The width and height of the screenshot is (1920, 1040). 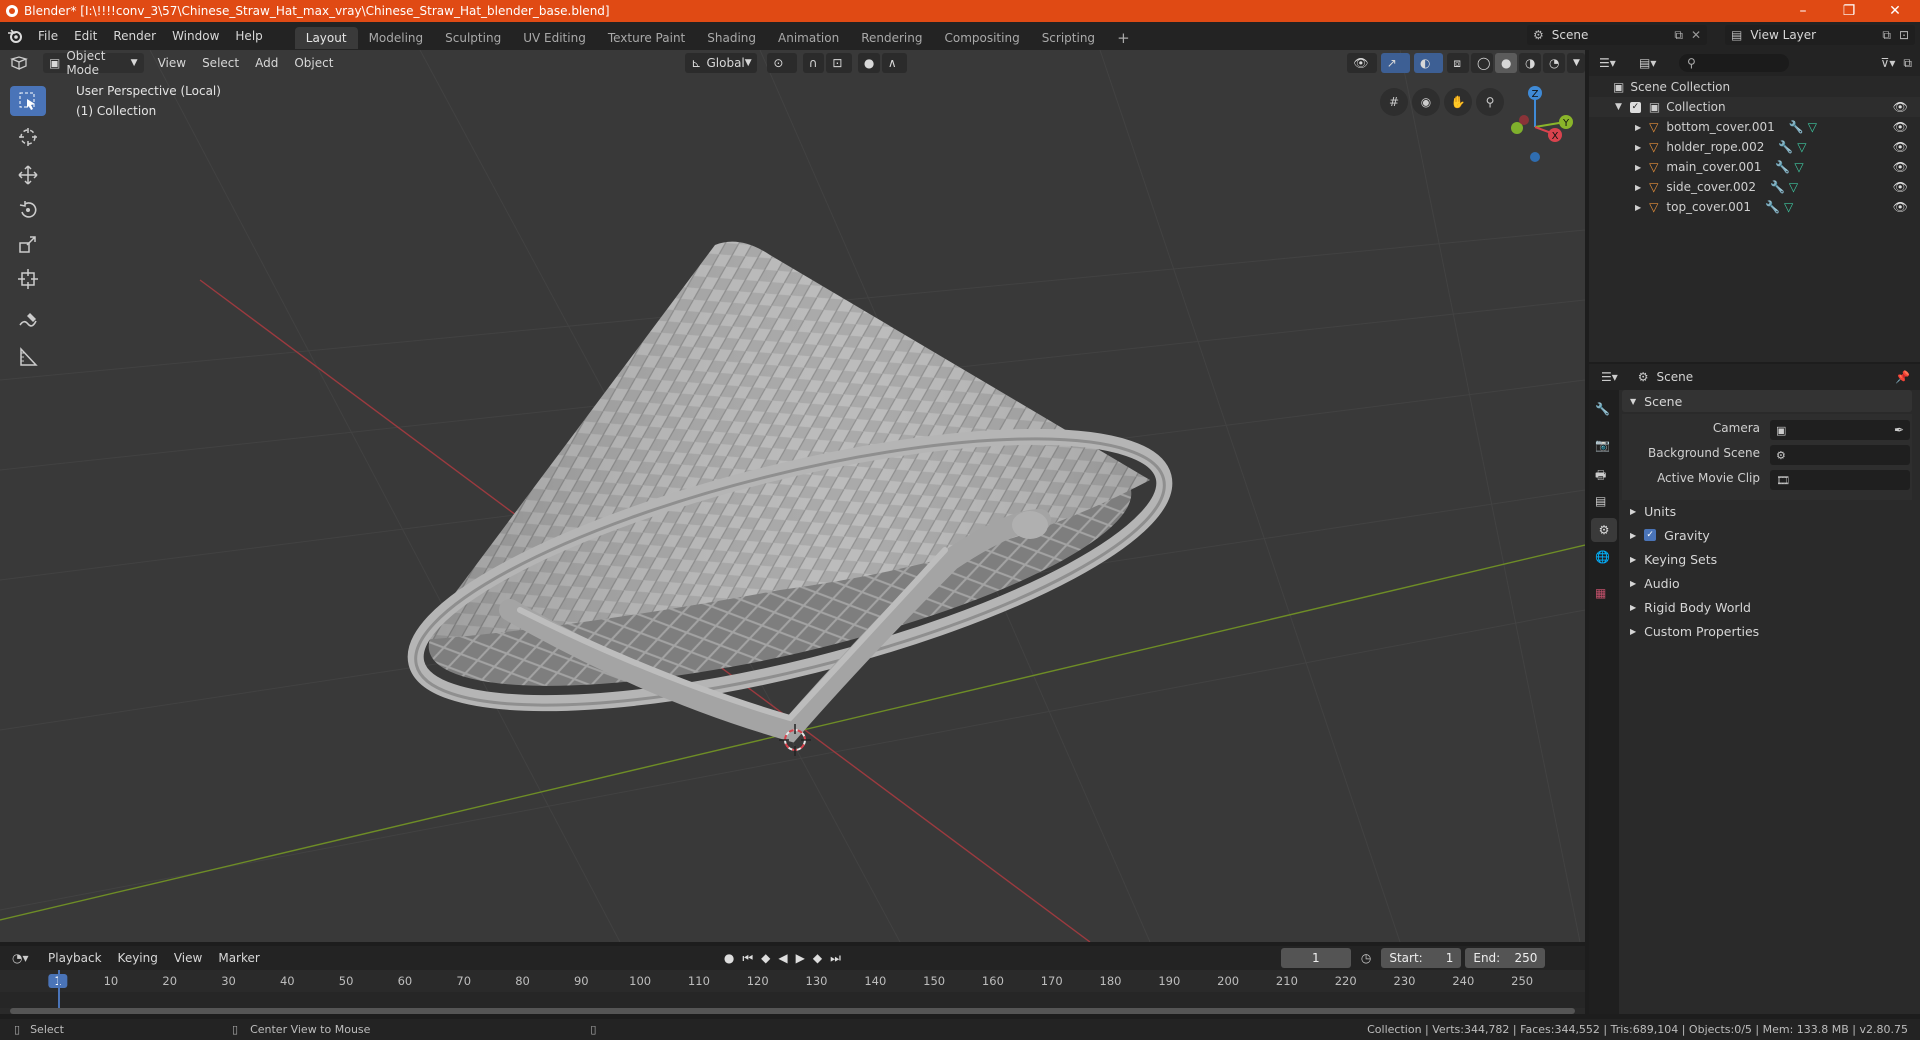 I want to click on filter-icon: ⊽▾, so click(x=1888, y=63).